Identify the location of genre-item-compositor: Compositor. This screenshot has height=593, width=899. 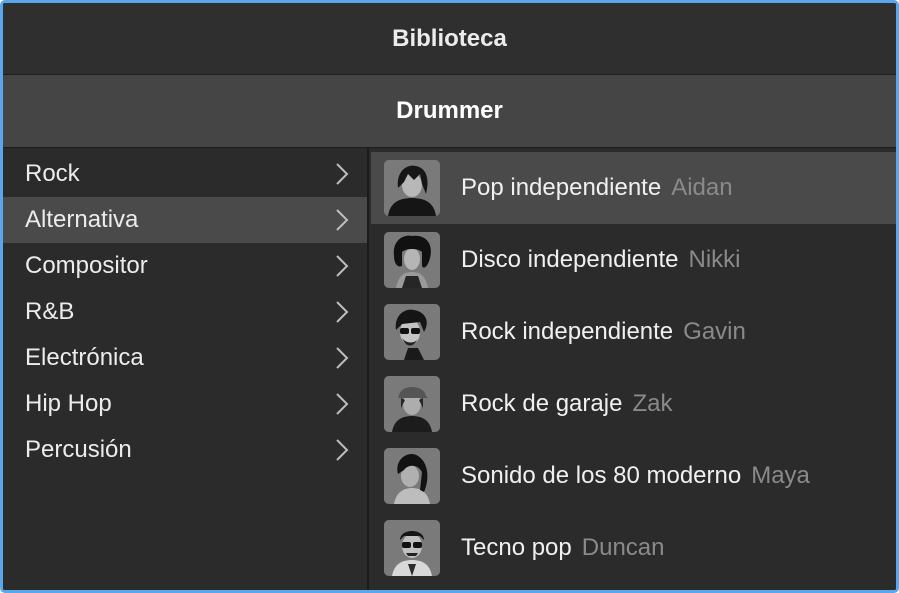
(185, 266).